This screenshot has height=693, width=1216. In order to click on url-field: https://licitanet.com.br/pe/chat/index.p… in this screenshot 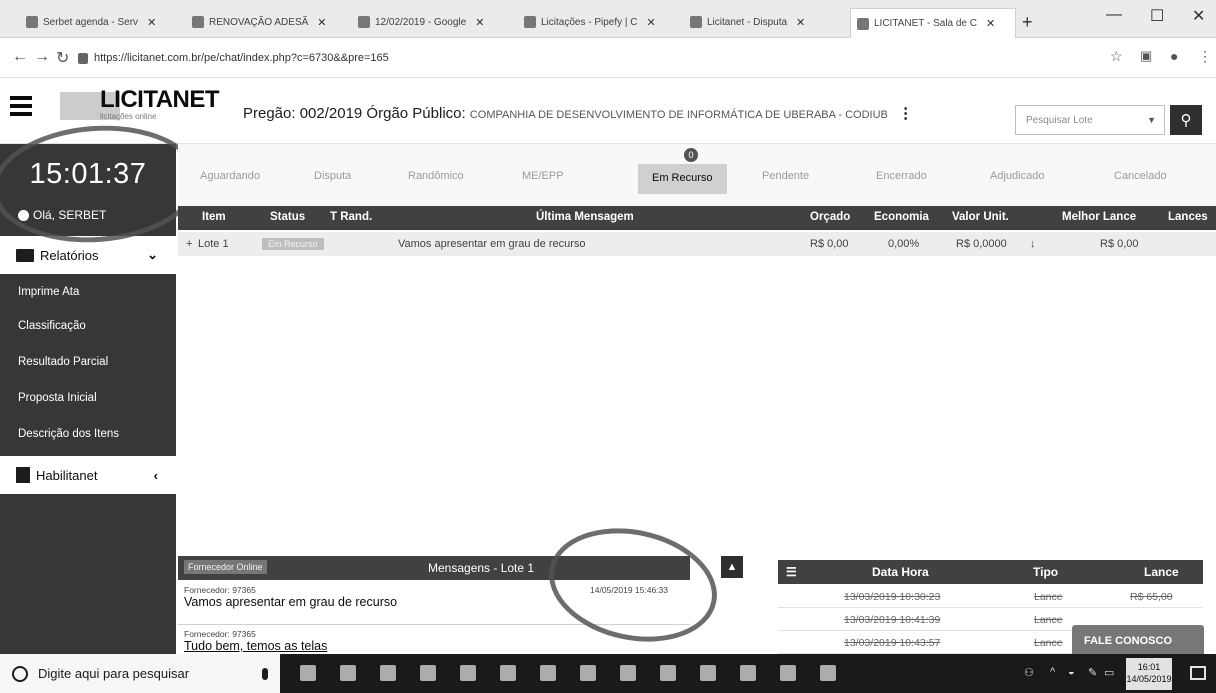, I will do `click(588, 58)`.